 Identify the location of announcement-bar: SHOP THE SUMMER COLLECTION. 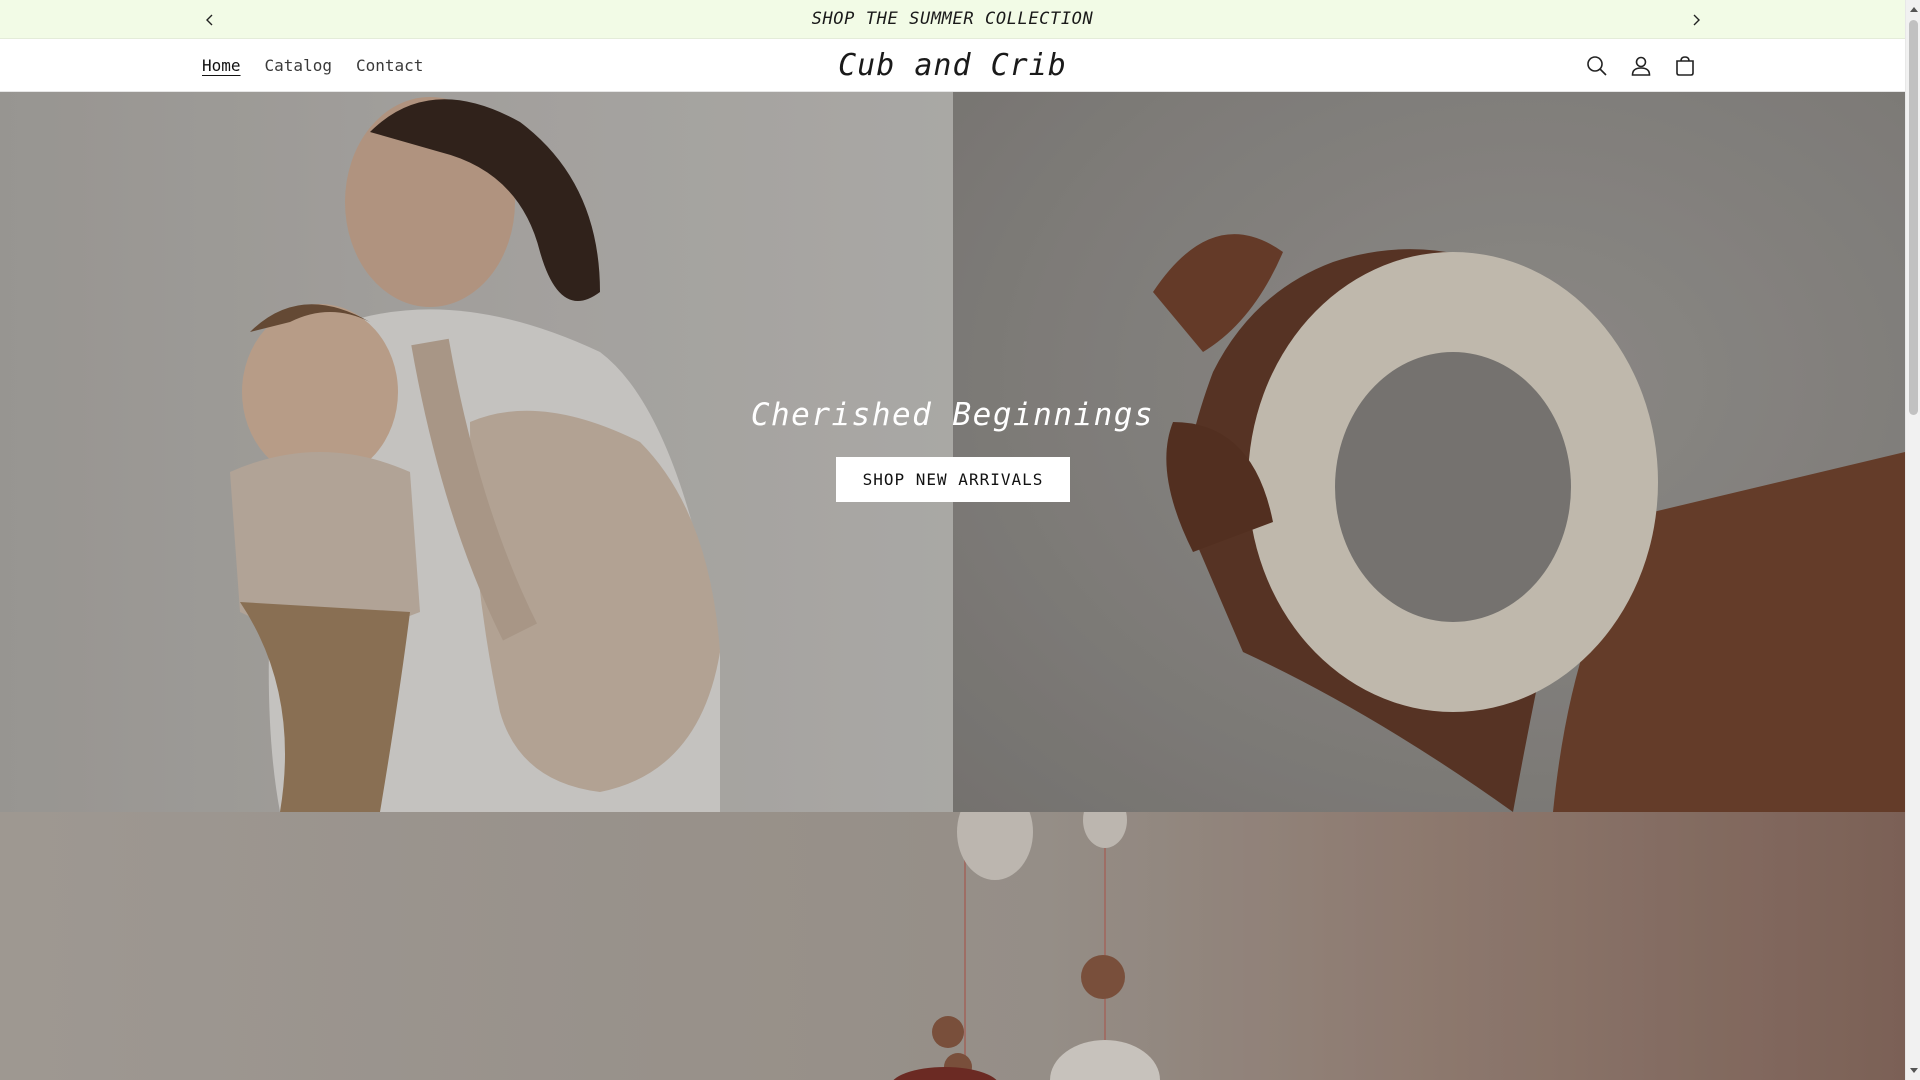
(952, 19).